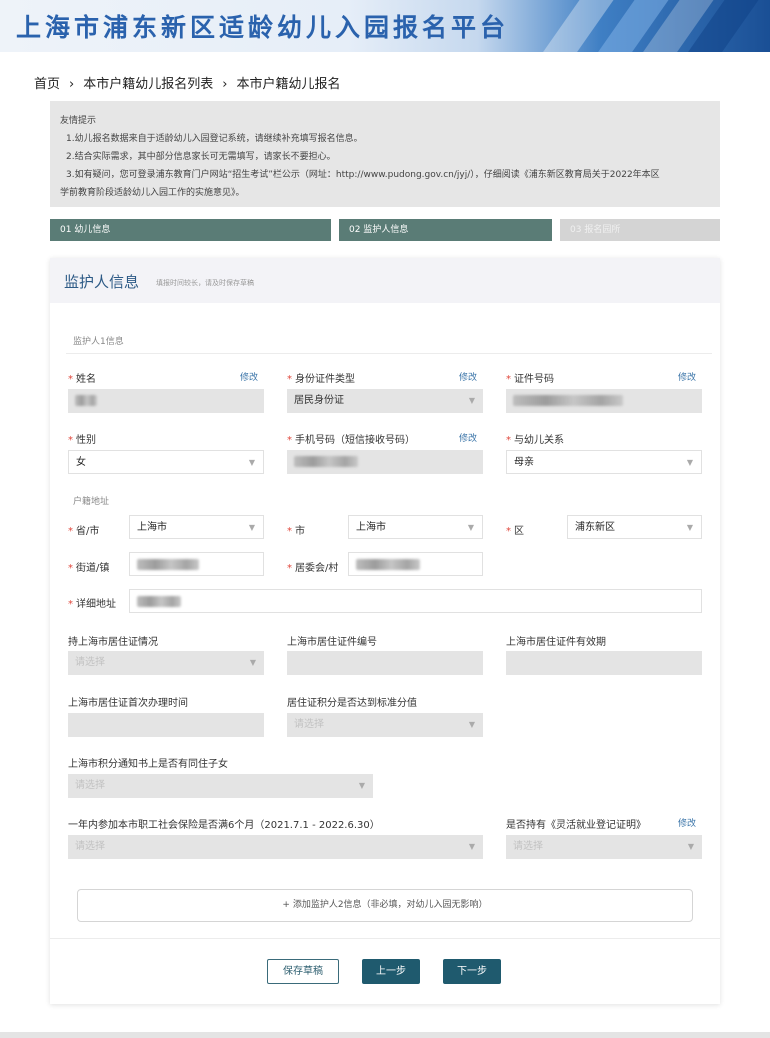 This screenshot has width=770, height=1038. I want to click on add-guardian2-button: + 添加监护人2信息（非必填，对幼儿入园无影响）, so click(385, 905).